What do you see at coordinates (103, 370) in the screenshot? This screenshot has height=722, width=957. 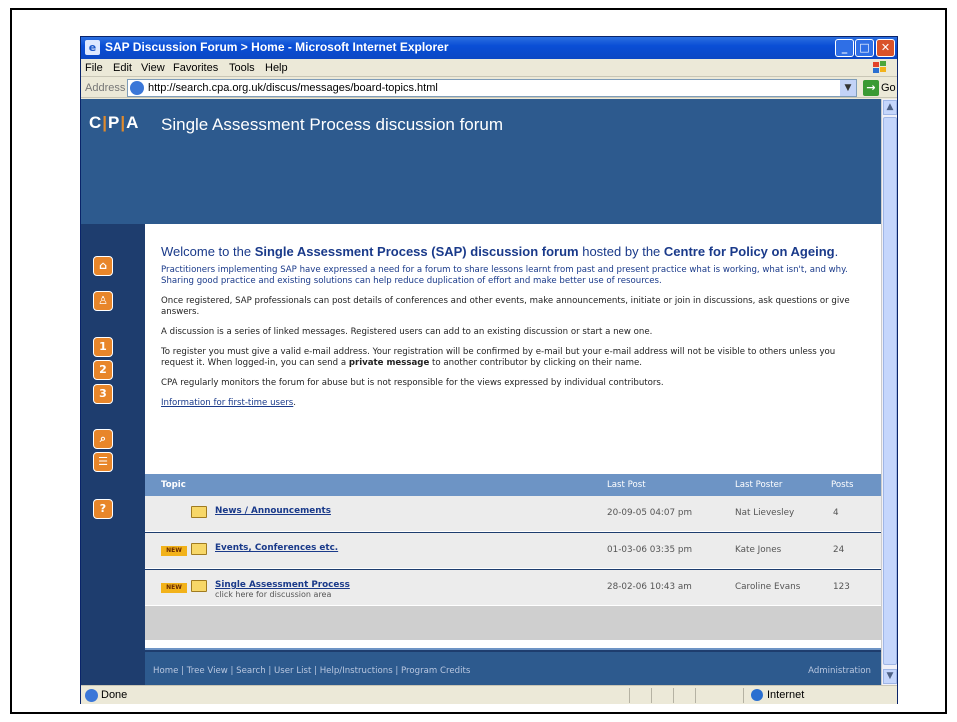 I see `document-2-icon: 2` at bounding box center [103, 370].